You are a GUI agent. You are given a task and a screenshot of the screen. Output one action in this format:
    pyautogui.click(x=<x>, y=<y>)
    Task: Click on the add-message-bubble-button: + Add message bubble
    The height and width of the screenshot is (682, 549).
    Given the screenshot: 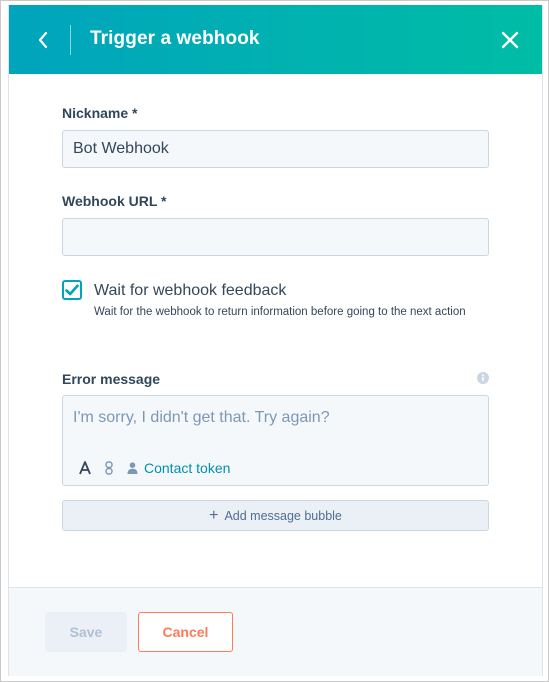 What is the action you would take?
    pyautogui.click(x=275, y=515)
    